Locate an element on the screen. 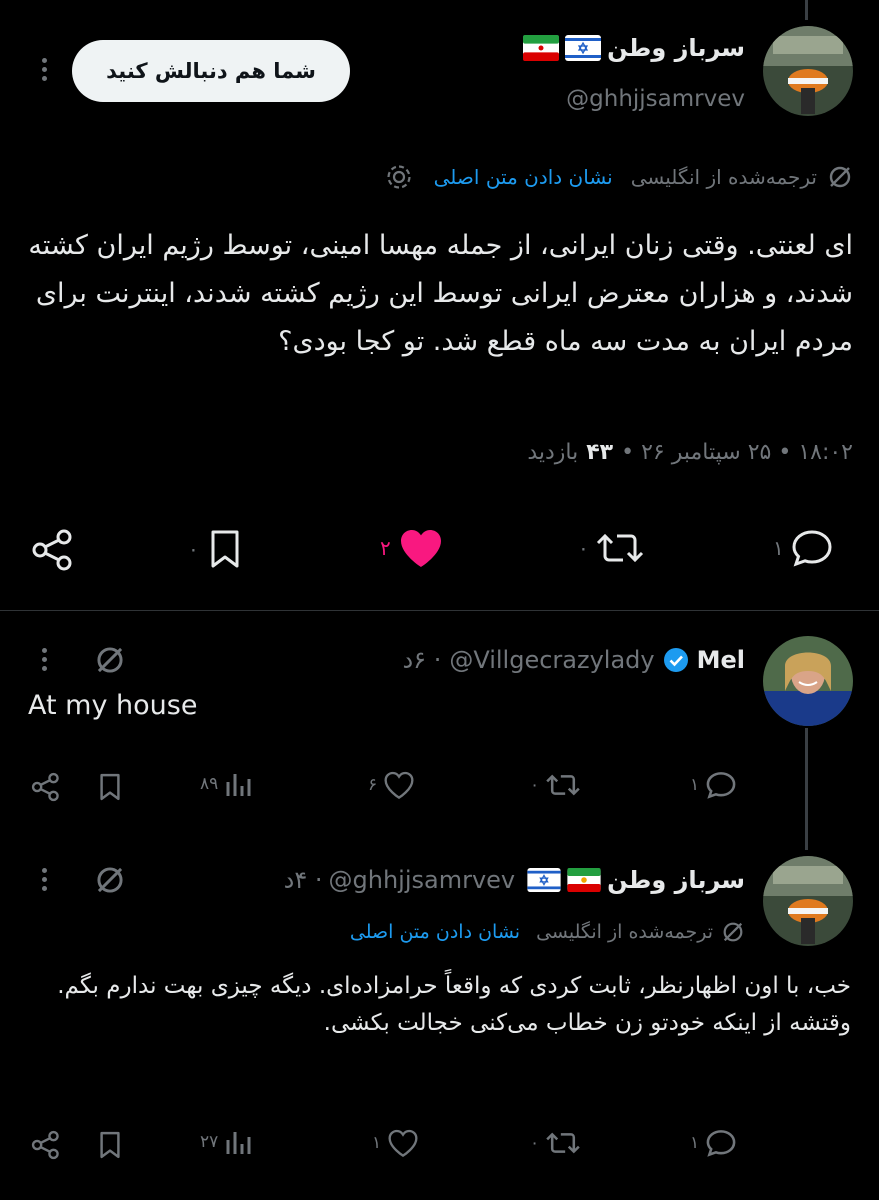  views-count: ۴۳ is located at coordinates (600, 452).